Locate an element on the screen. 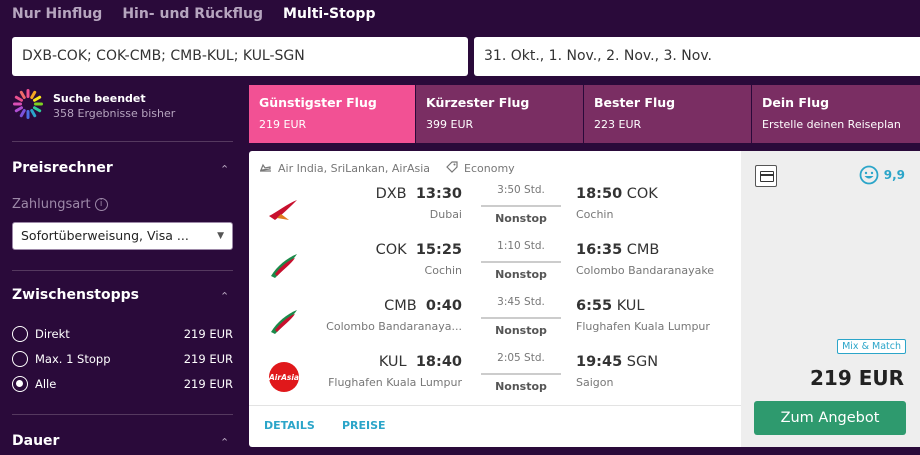 Image resolution: width=920 pixels, height=455 pixels. departure-code: DXB is located at coordinates (391, 194).